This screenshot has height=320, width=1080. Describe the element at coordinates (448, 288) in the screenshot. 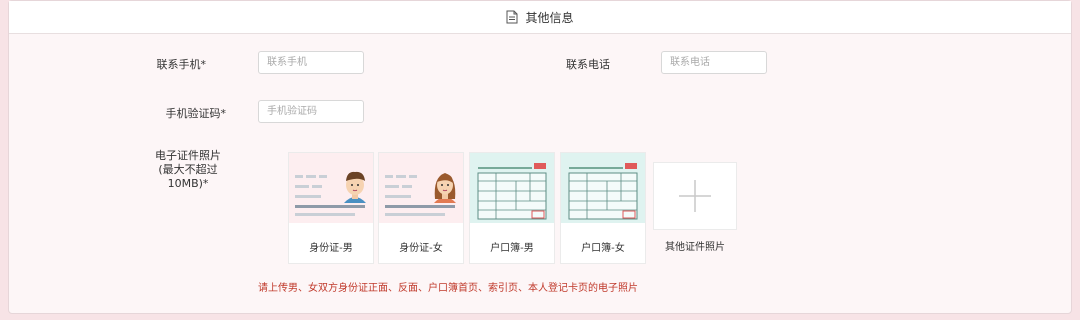

I see `upload-hint: 请上传男、女双方身份证正面、反面、户口簿首页、索引页、本人登记卡页的电子照片` at that location.